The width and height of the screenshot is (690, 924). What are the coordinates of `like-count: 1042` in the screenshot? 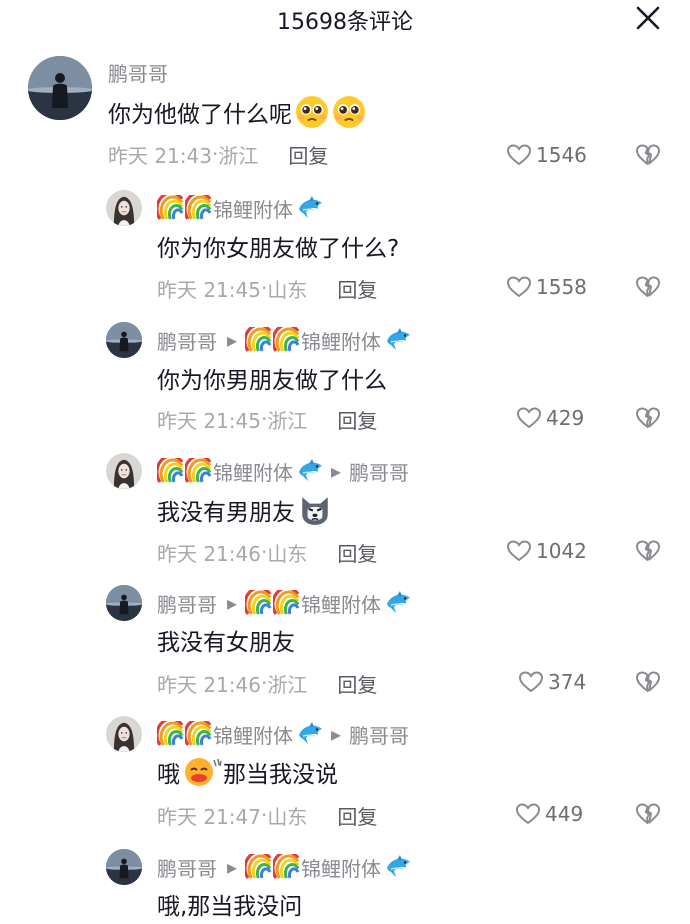 It's located at (561, 551).